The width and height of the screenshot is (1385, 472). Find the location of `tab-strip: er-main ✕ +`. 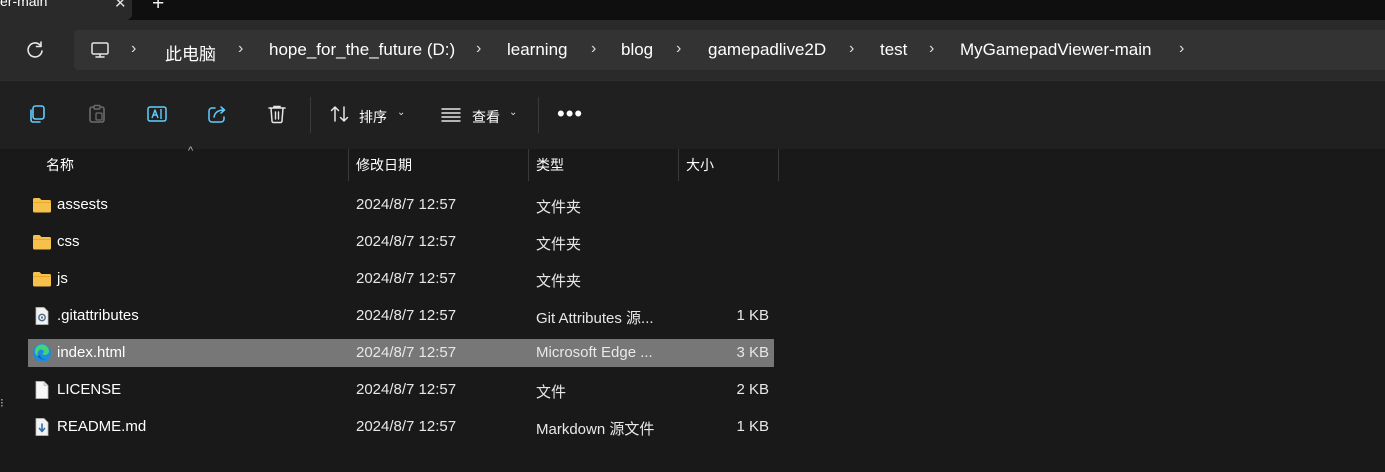

tab-strip: er-main ✕ + is located at coordinates (692, 10).